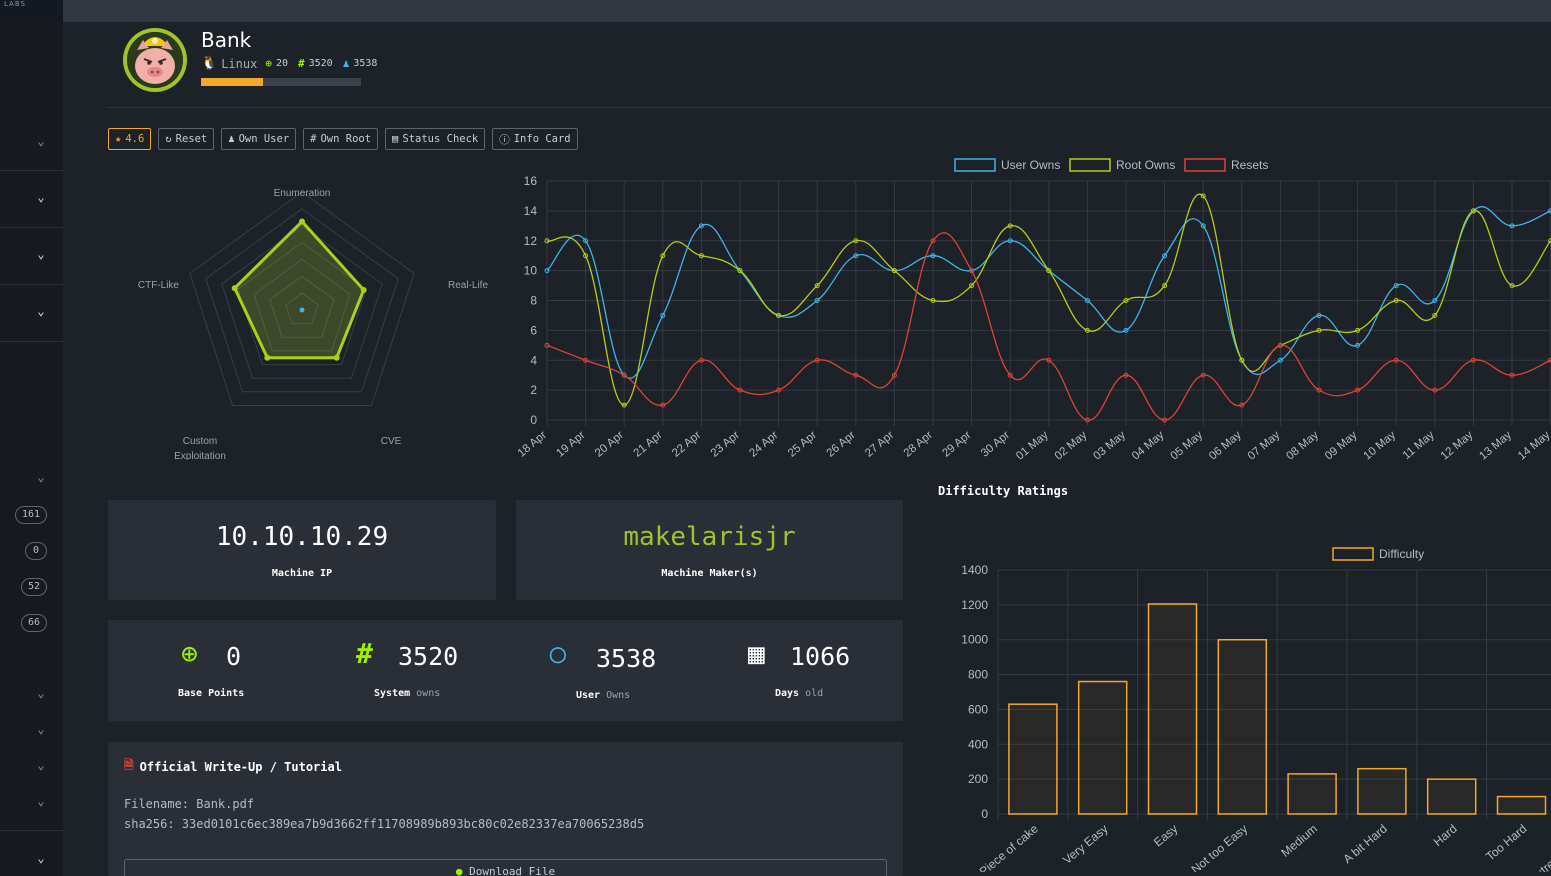 This screenshot has width=1551, height=876. Describe the element at coordinates (820, 656) in the screenshot. I see `days-old-value: 1066` at that location.